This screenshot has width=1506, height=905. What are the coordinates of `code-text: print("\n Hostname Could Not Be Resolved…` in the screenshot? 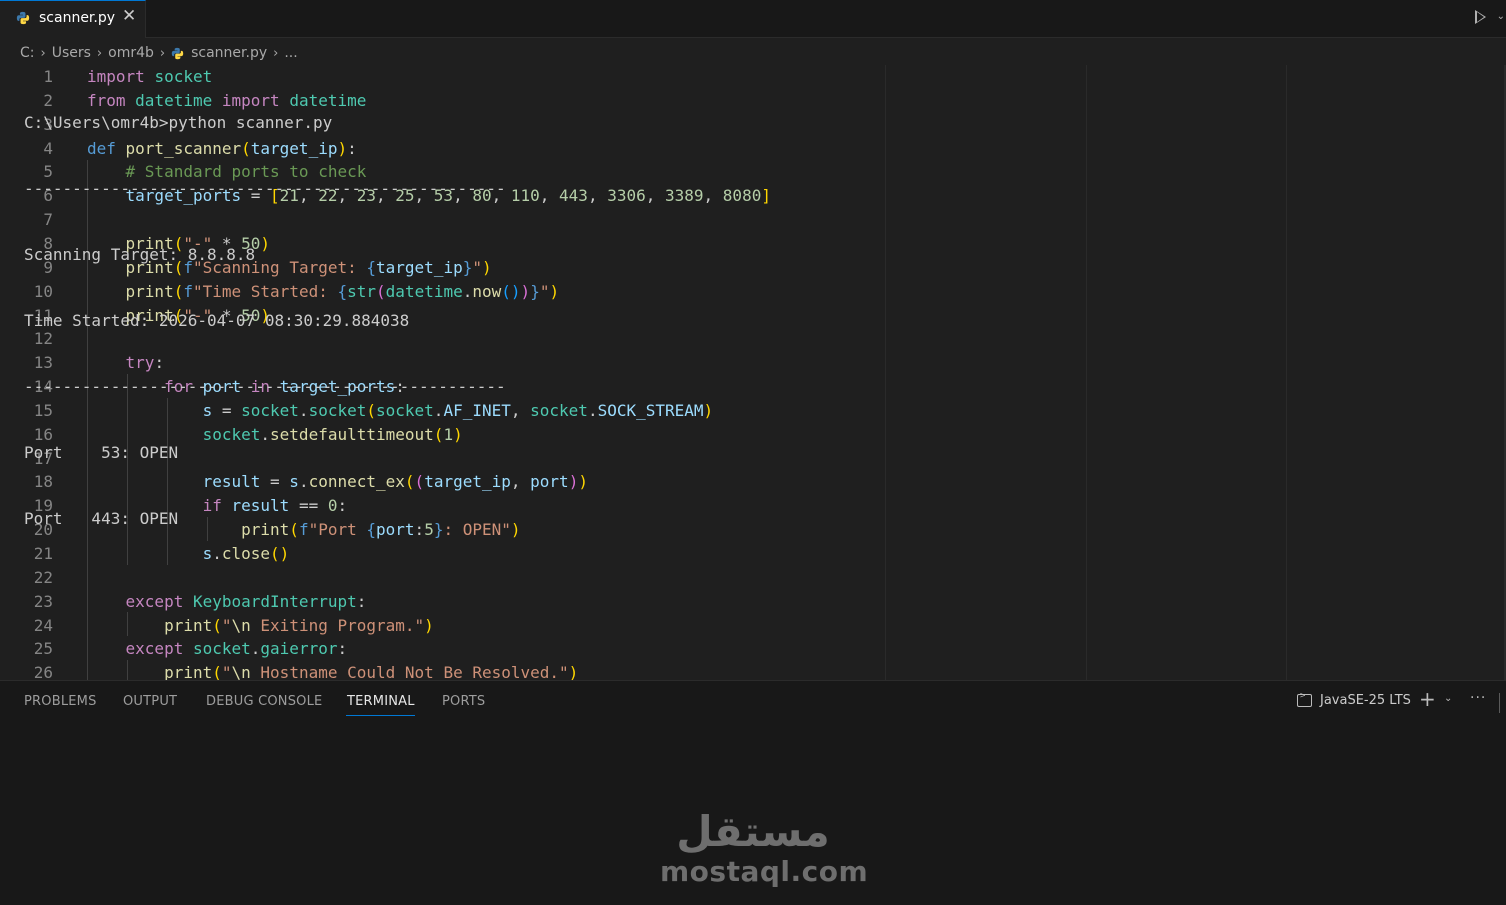 It's located at (332, 670).